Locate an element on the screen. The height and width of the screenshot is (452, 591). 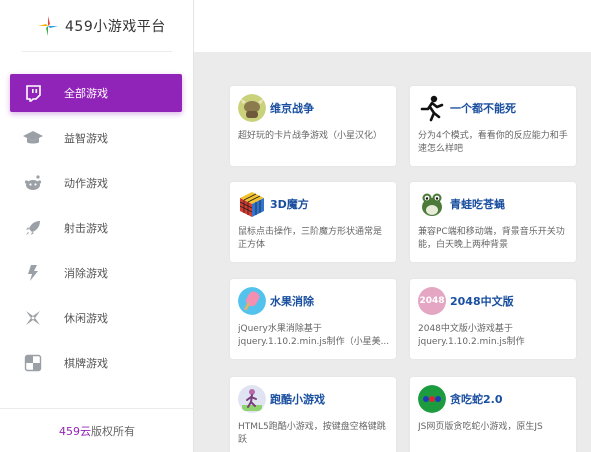
tile-text: 2048 is located at coordinates (432, 301).